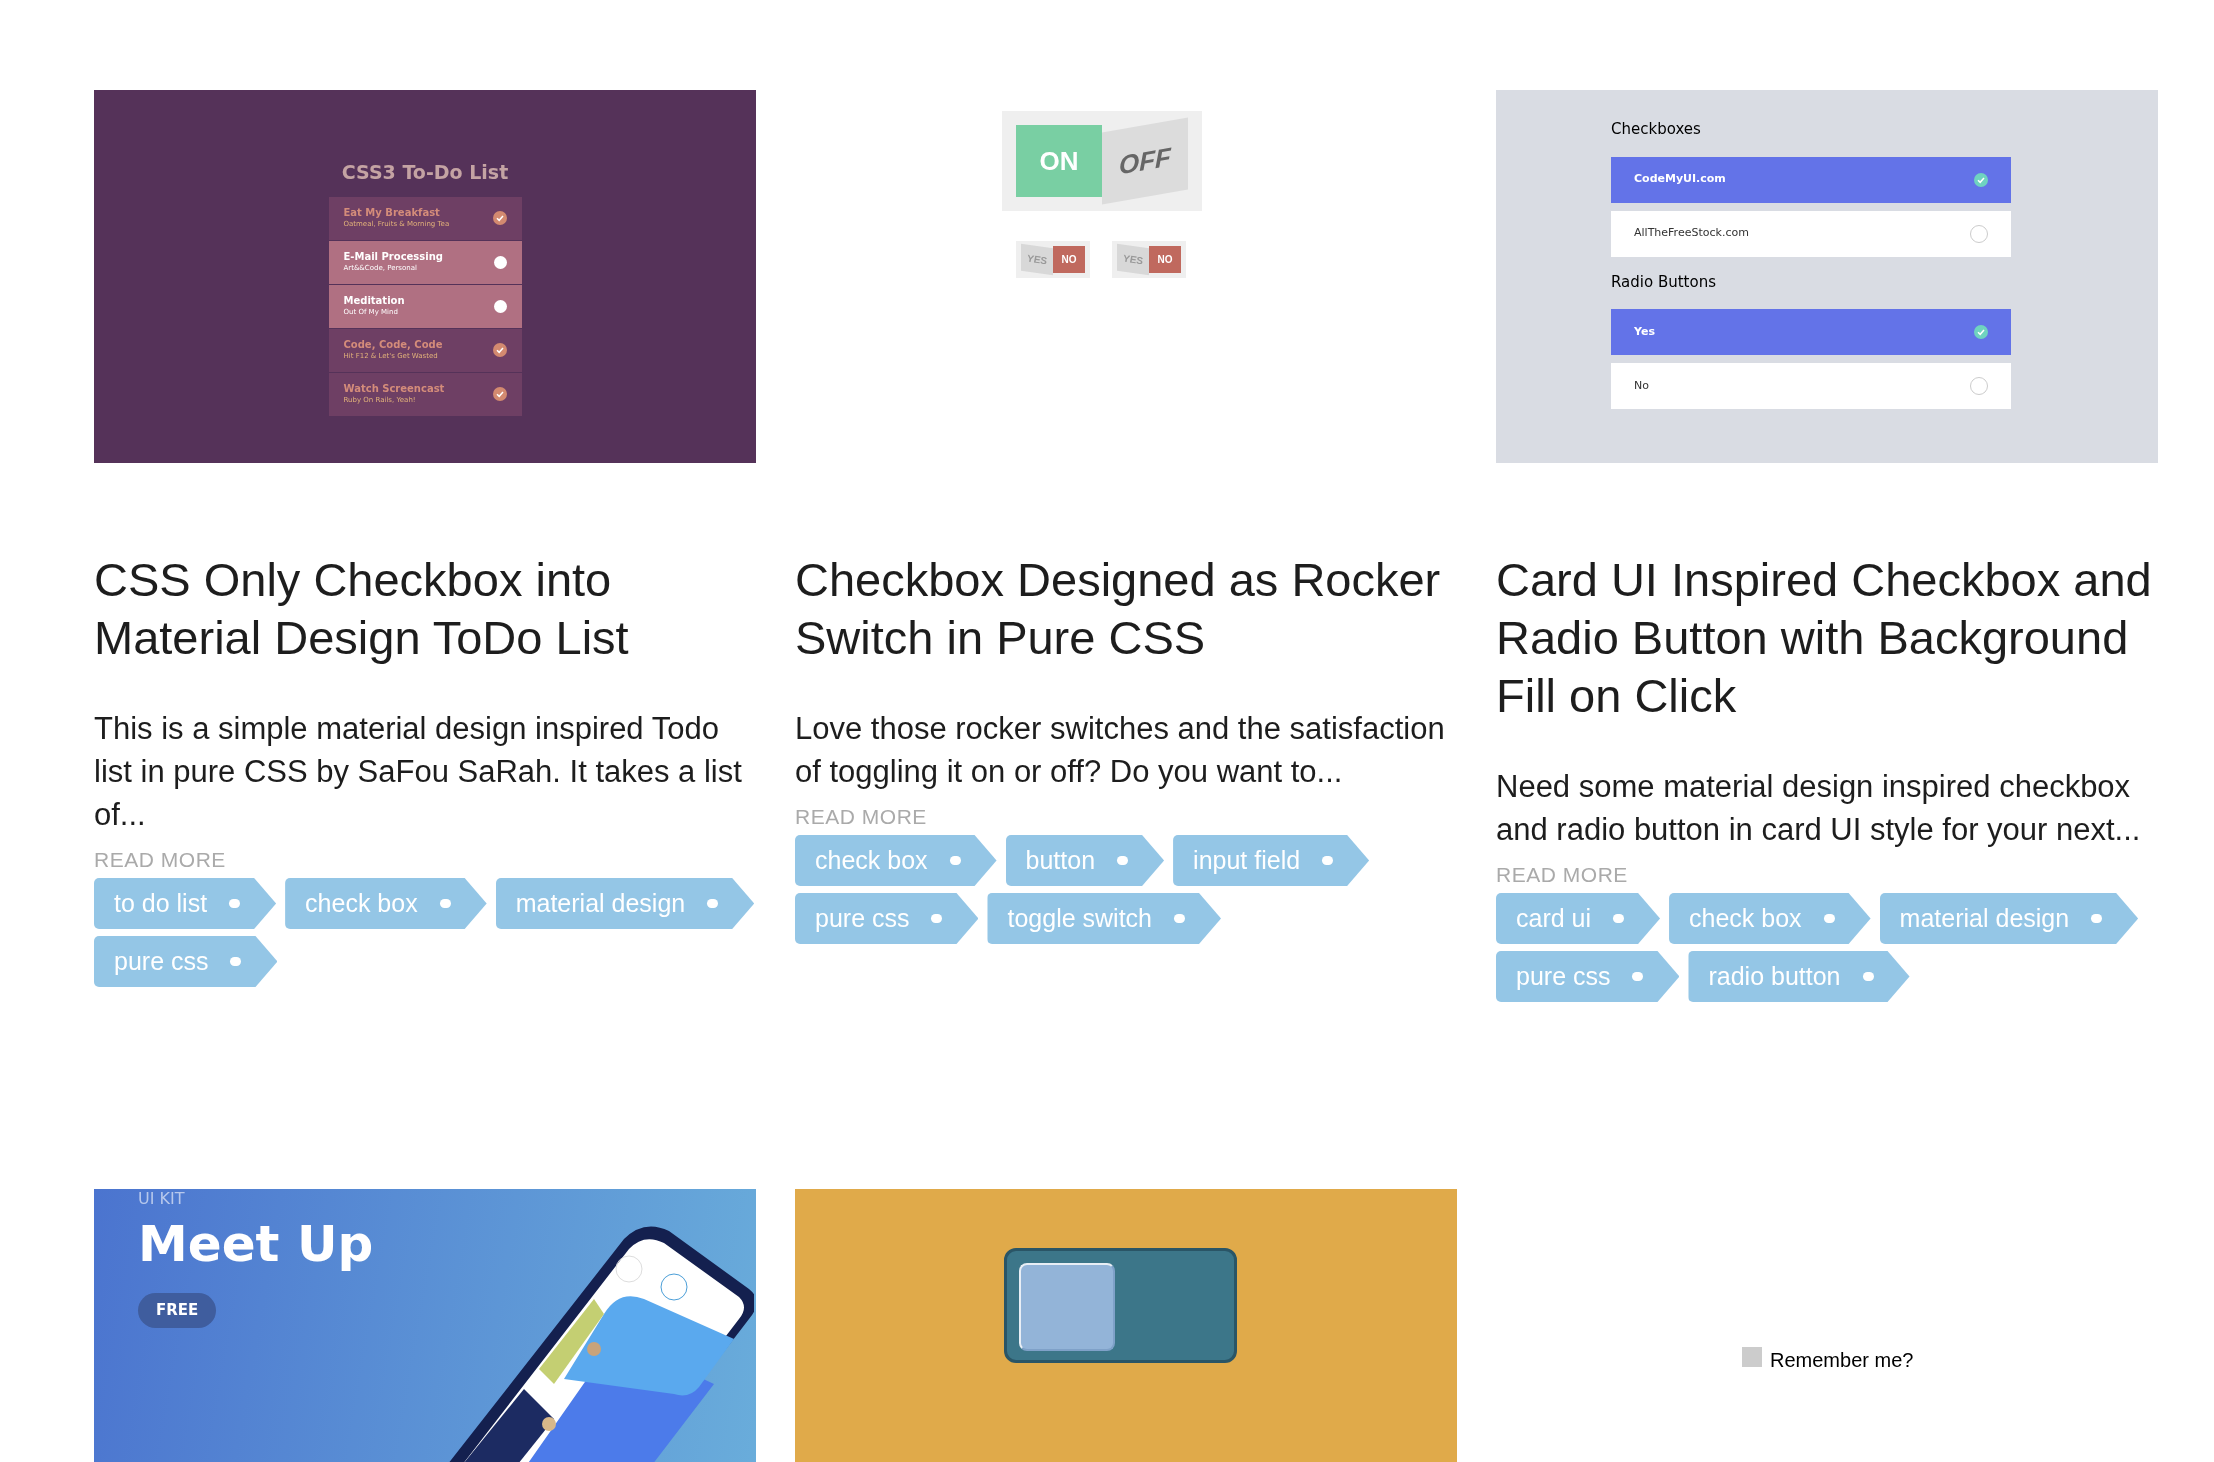  I want to click on option-card: No, so click(1811, 386).